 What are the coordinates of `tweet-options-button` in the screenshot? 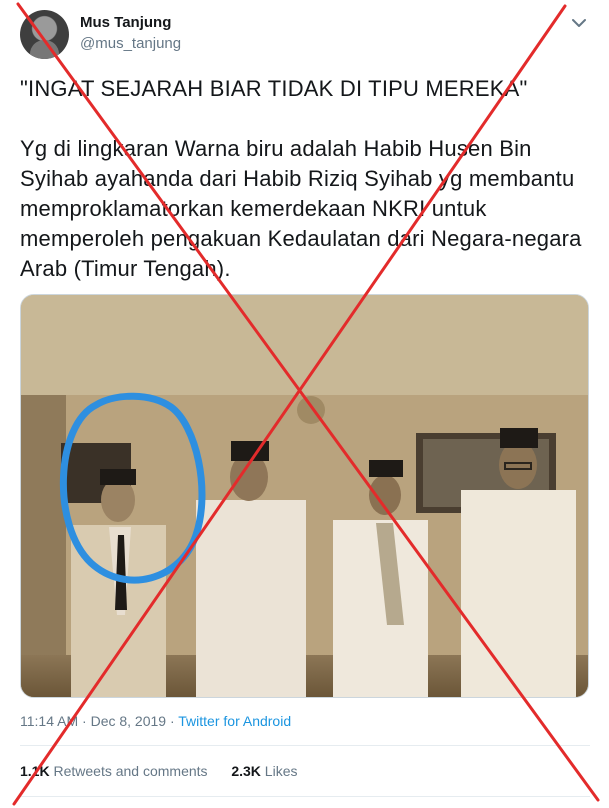 It's located at (579, 23).